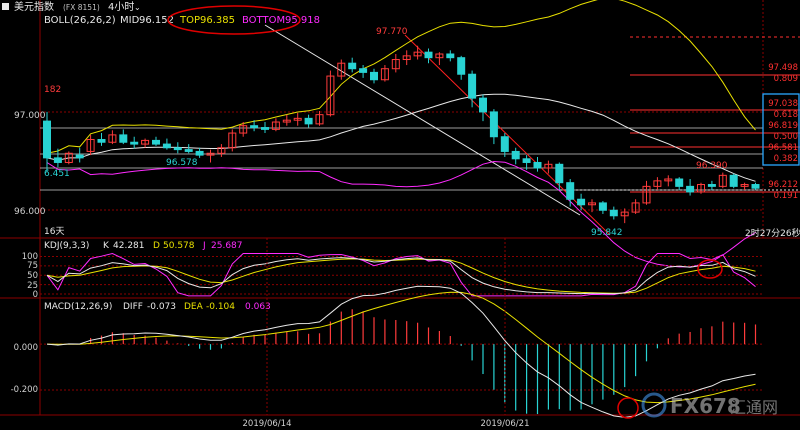  I want to click on x-tick-0621: 2019/06/21, so click(505, 424).